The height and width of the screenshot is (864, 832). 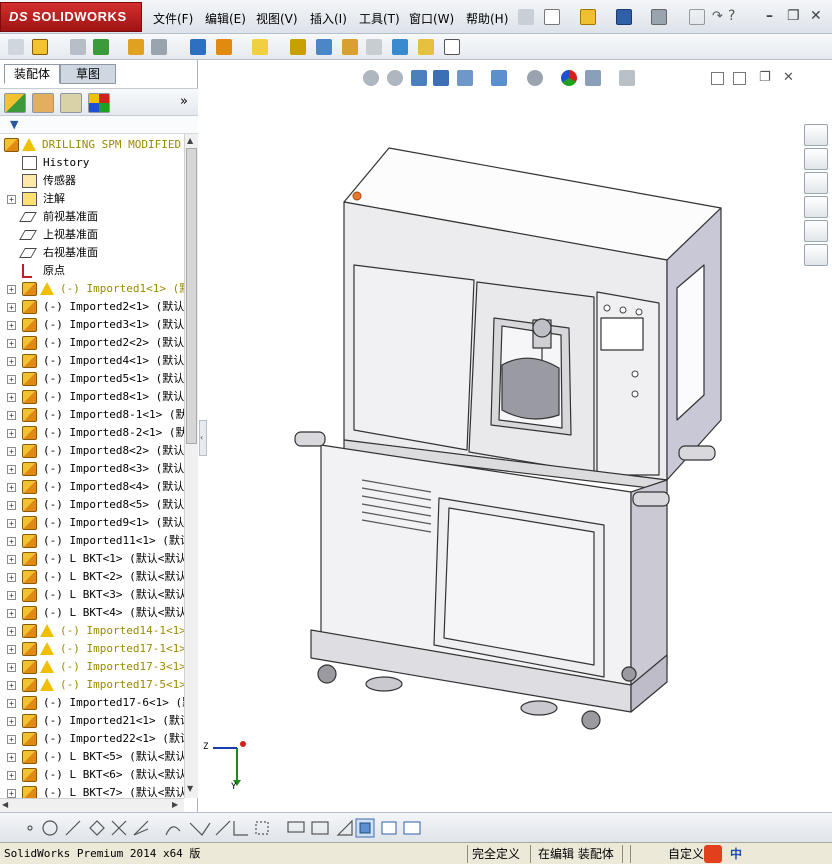 I want to click on tree-item: + (-) Imported22<1> (默认, so click(x=92, y=739).